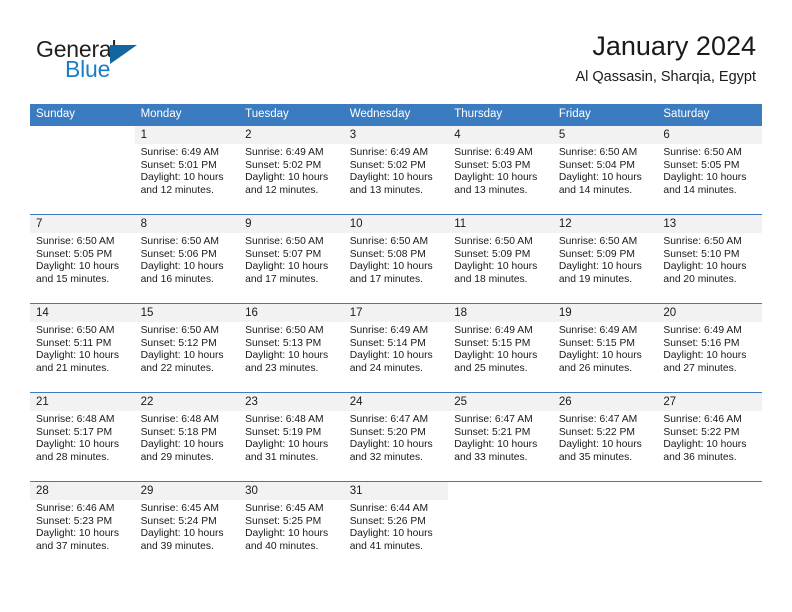  What do you see at coordinates (605, 115) in the screenshot?
I see `weekday-header-friday: Friday` at bounding box center [605, 115].